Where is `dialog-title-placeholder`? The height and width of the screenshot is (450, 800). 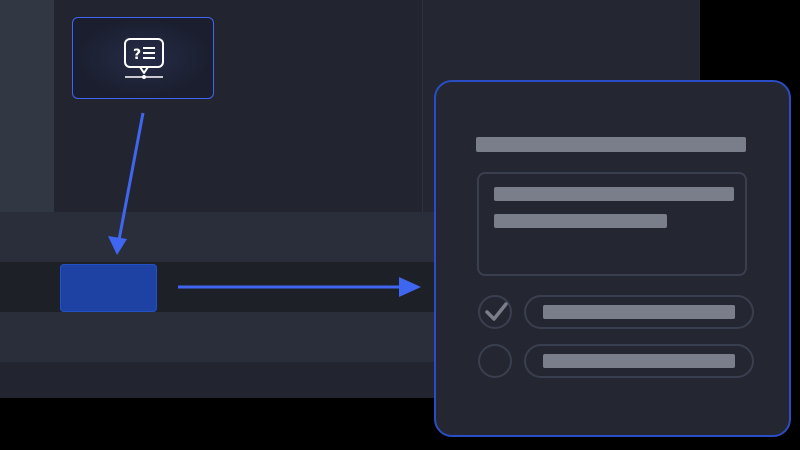 dialog-title-placeholder is located at coordinates (611, 144).